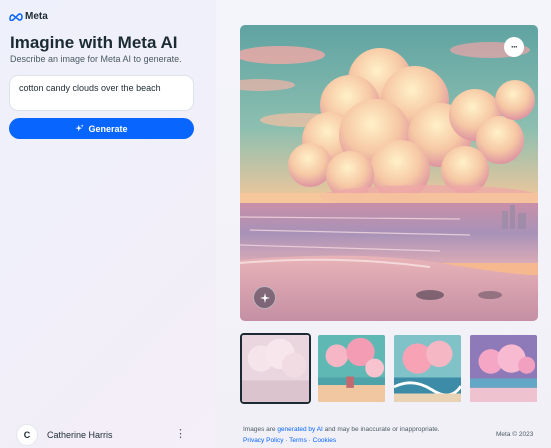  What do you see at coordinates (263, 440) in the screenshot?
I see `privacy-policy-link: Privacy Policy` at bounding box center [263, 440].